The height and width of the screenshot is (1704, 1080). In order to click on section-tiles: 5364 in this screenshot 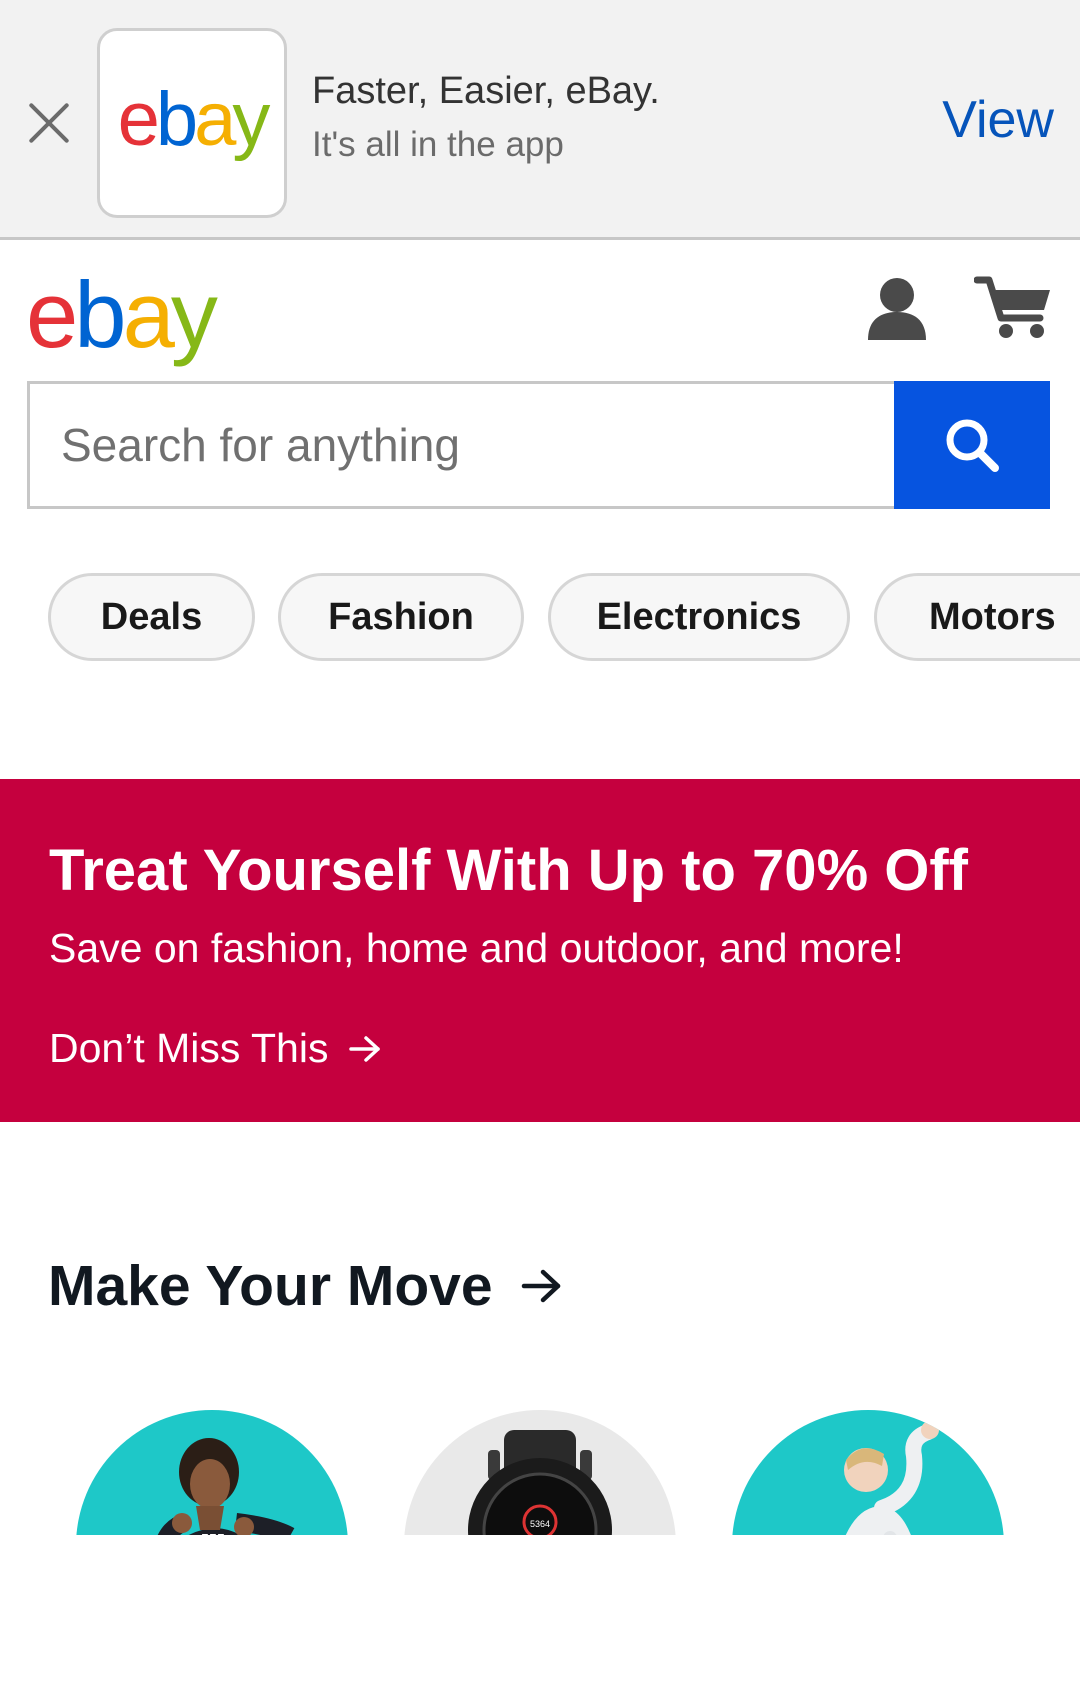, I will do `click(540, 1472)`.